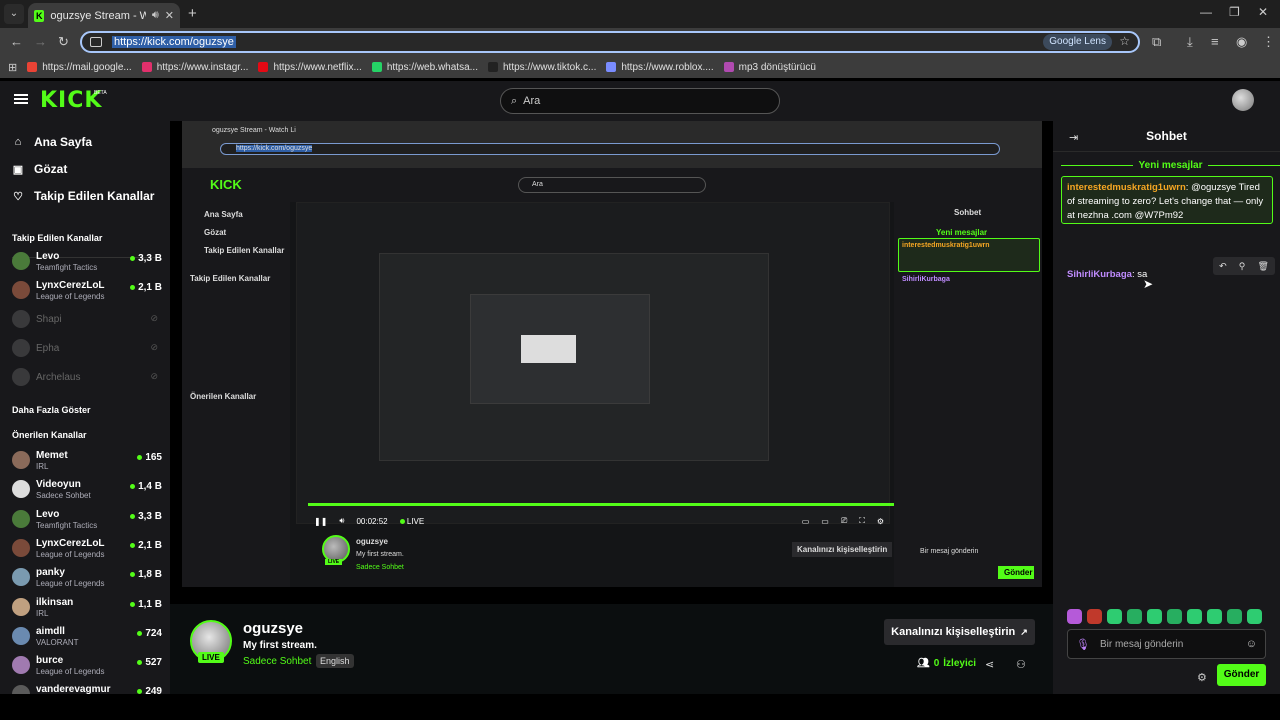 The image size is (1280, 720). What do you see at coordinates (14, 14) in the screenshot?
I see `tab-search-button: ⌄` at bounding box center [14, 14].